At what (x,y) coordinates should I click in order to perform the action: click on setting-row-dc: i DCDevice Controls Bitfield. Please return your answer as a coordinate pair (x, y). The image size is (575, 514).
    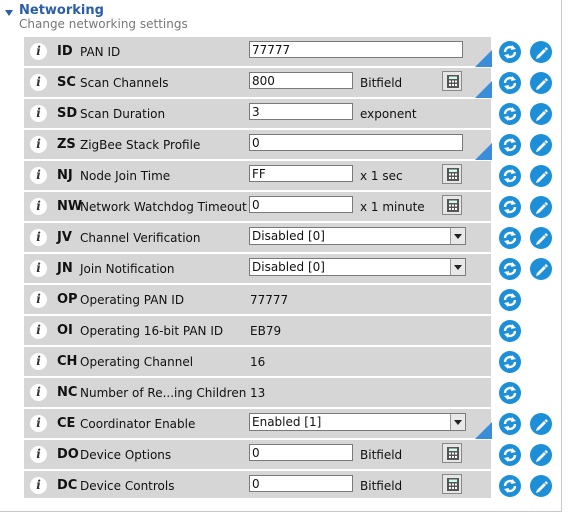
    Looking at the image, I should click on (299, 486).